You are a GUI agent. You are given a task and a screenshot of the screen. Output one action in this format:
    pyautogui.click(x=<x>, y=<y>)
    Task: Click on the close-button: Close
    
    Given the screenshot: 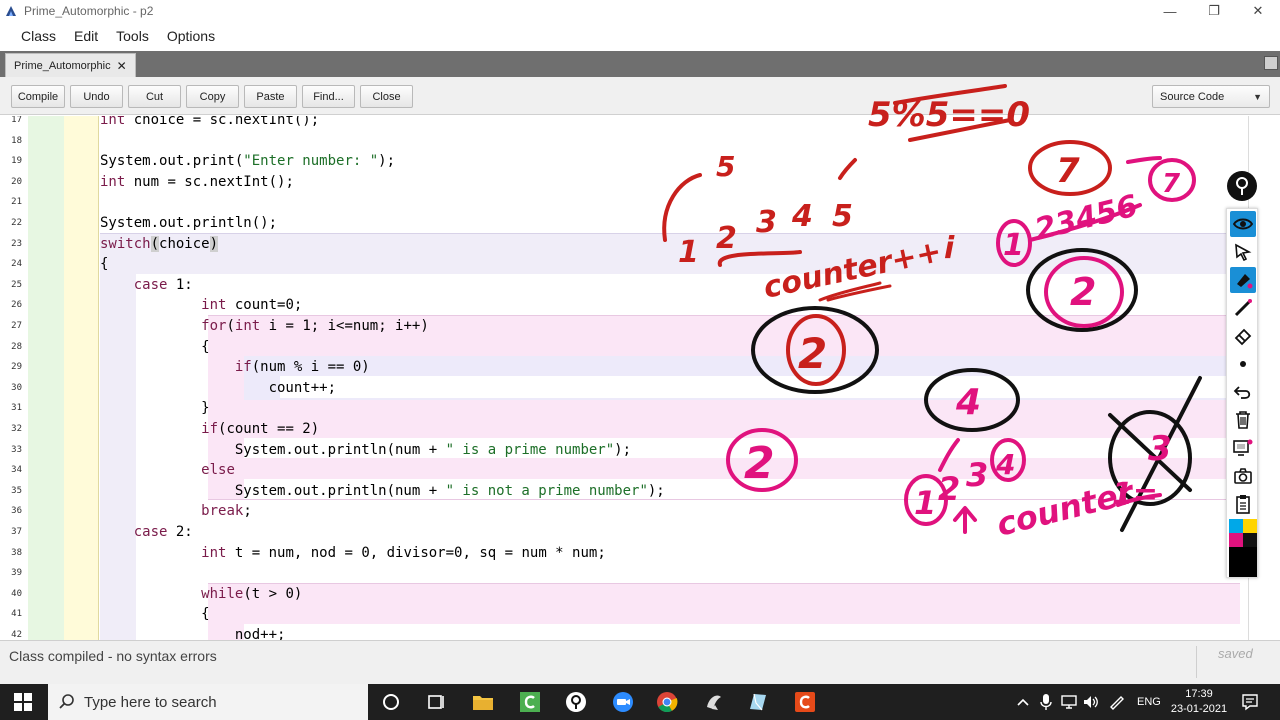 What is the action you would take?
    pyautogui.click(x=386, y=96)
    